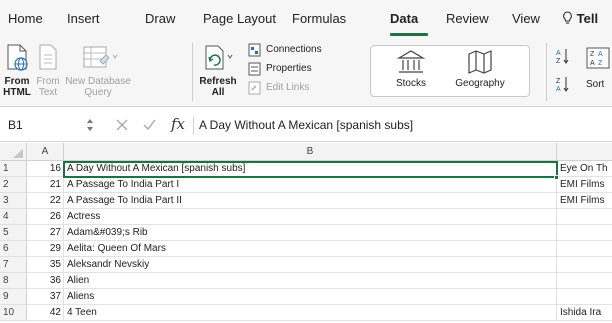 This screenshot has height=323, width=612. Describe the element at coordinates (556, 177) in the screenshot. I see `fill-handle` at that location.